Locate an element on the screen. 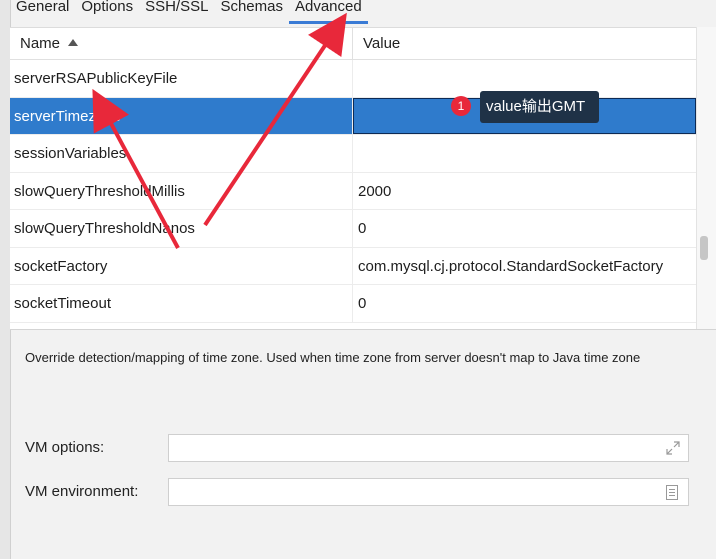 The height and width of the screenshot is (559, 716). vm-environment-label: VM environment: is located at coordinates (82, 491).